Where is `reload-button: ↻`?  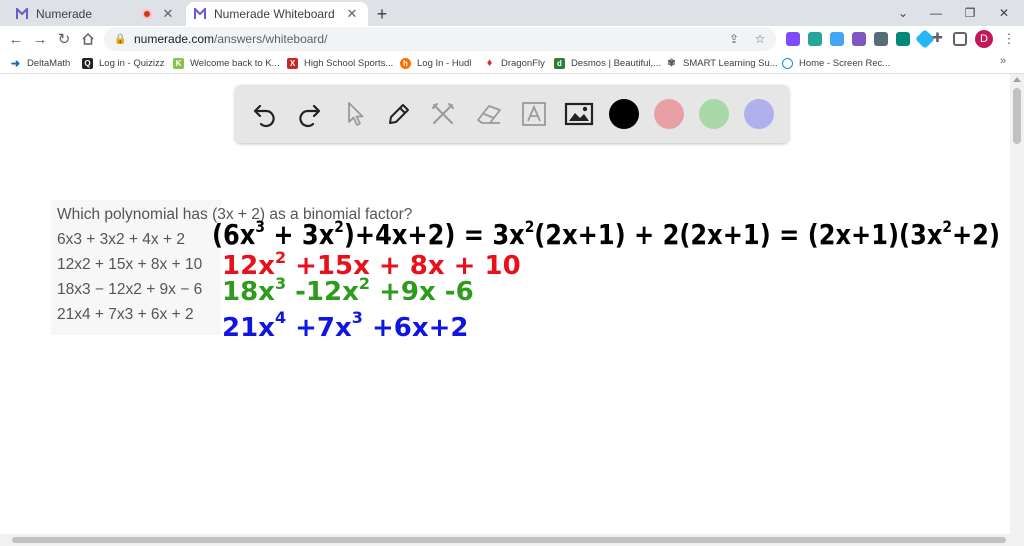
reload-button: ↻ is located at coordinates (64, 39).